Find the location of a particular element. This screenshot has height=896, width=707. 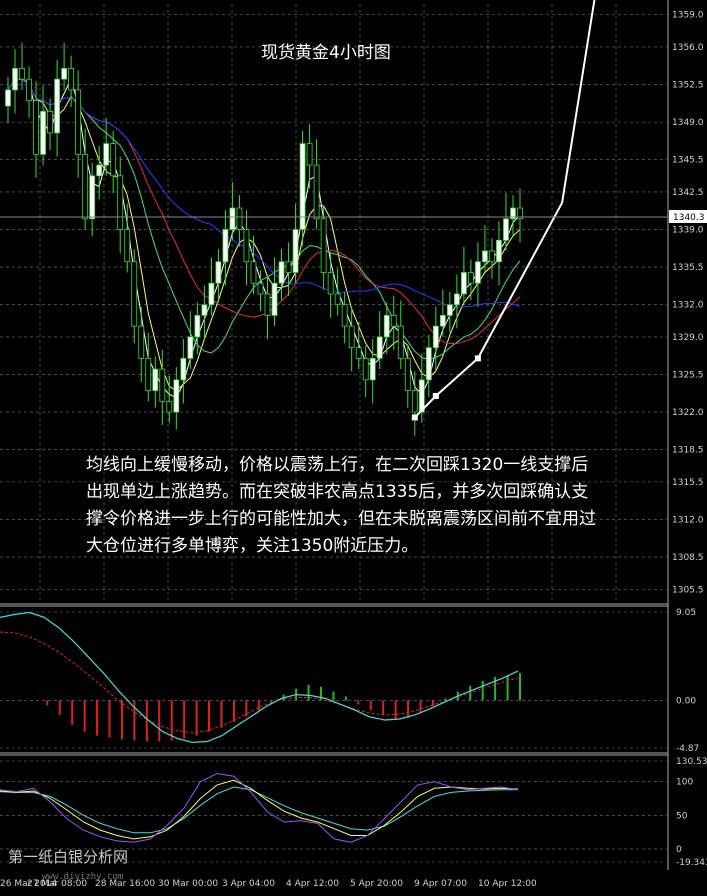

time-tick-label: 30 Mar 00:00 is located at coordinates (188, 884).